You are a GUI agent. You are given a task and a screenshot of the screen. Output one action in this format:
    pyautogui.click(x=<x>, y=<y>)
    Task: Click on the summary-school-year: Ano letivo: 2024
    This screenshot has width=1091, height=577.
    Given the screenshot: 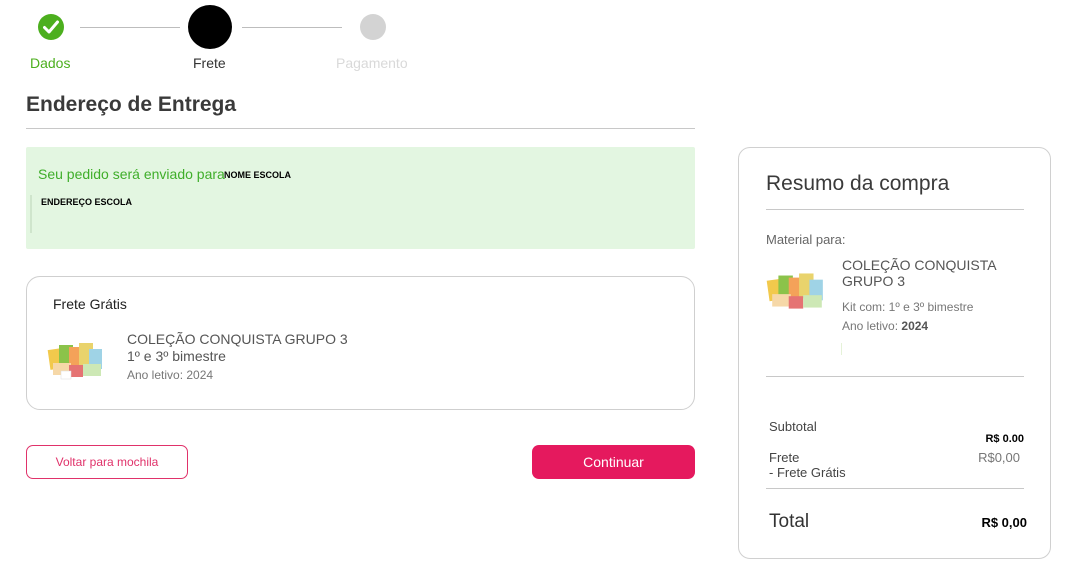 What is the action you would take?
    pyautogui.click(x=885, y=326)
    